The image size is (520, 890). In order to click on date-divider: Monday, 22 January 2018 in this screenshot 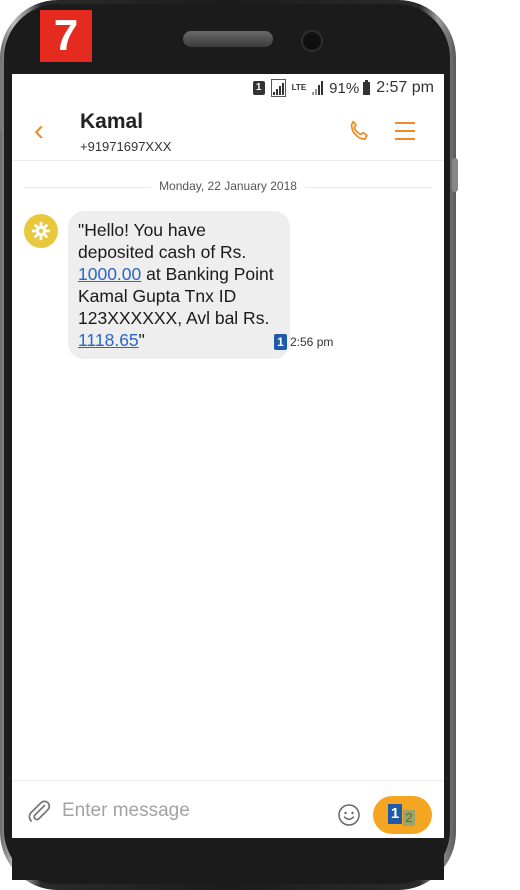, I will do `click(228, 187)`.